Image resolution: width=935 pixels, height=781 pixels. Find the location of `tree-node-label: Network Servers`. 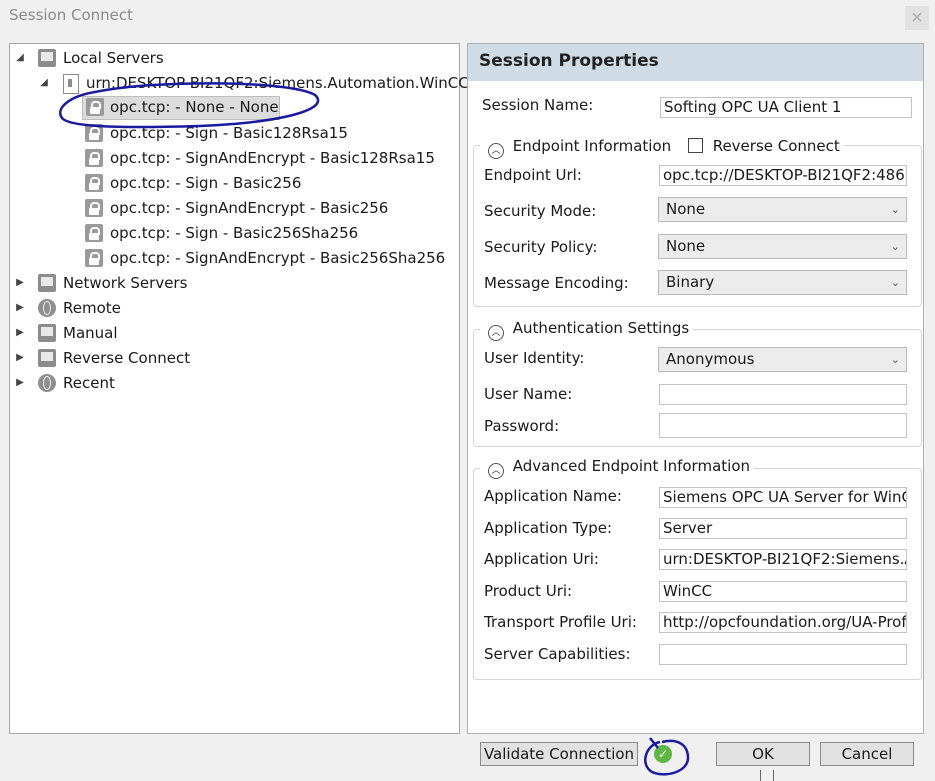

tree-node-label: Network Servers is located at coordinates (125, 283).